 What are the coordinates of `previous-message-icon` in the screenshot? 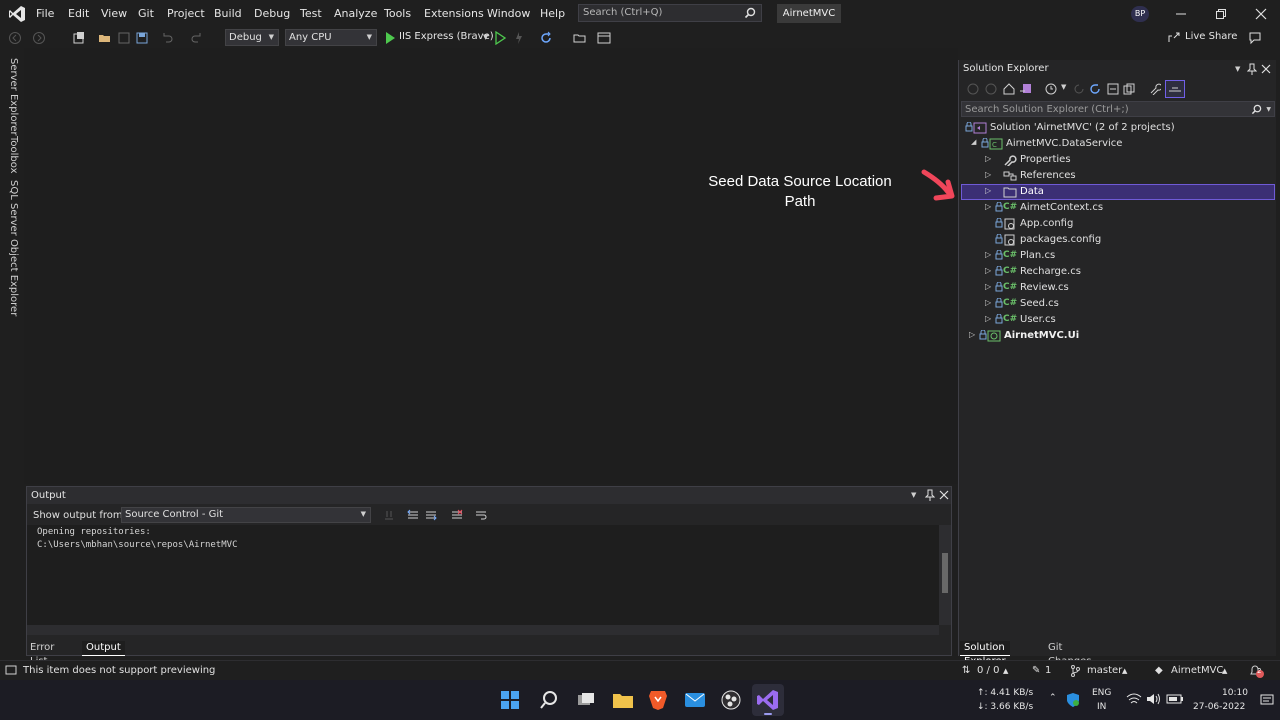 It's located at (413, 515).